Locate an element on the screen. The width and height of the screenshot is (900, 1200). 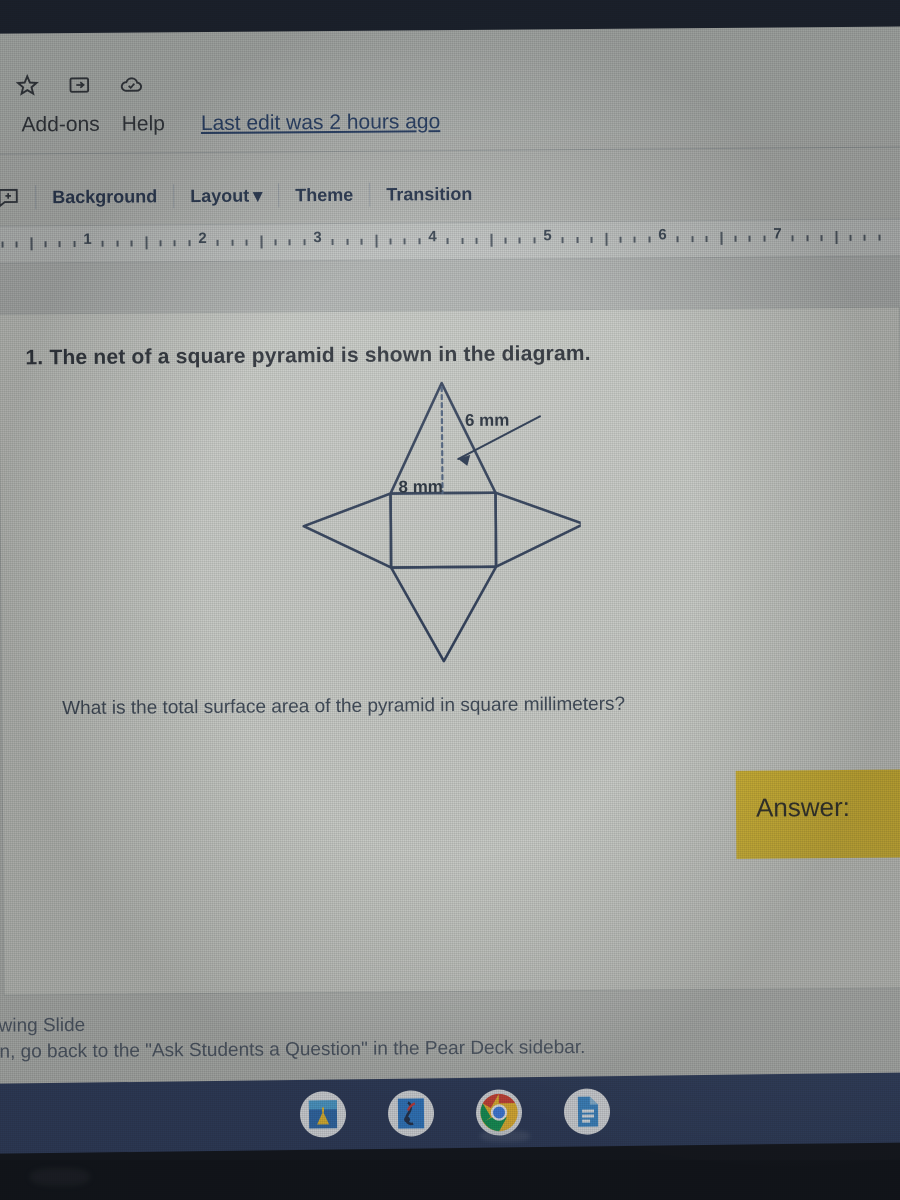
theme-button: Theme is located at coordinates (324, 195).